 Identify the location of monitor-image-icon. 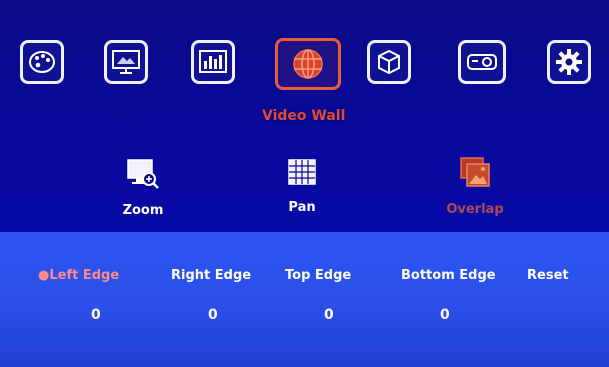
(126, 62).